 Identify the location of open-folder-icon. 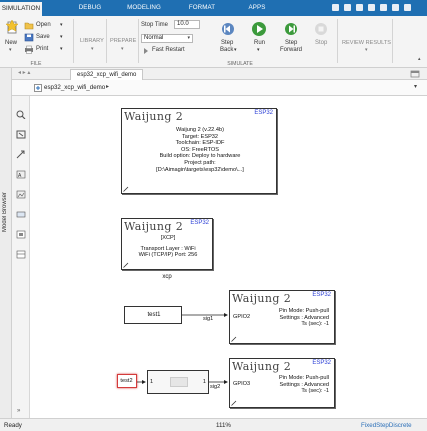
(29, 25).